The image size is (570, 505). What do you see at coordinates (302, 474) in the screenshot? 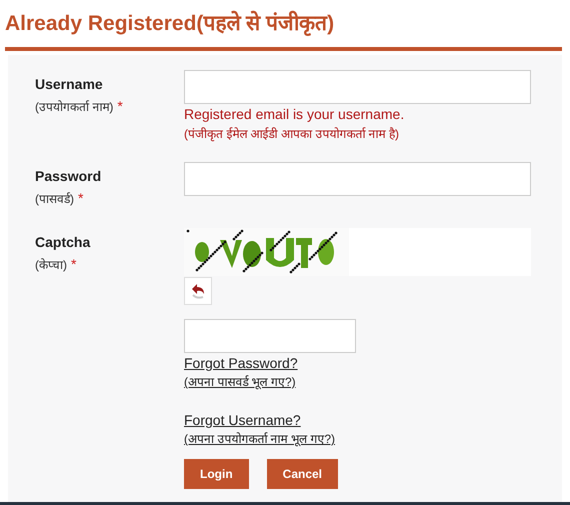
I see `cancel-button: Cancel` at bounding box center [302, 474].